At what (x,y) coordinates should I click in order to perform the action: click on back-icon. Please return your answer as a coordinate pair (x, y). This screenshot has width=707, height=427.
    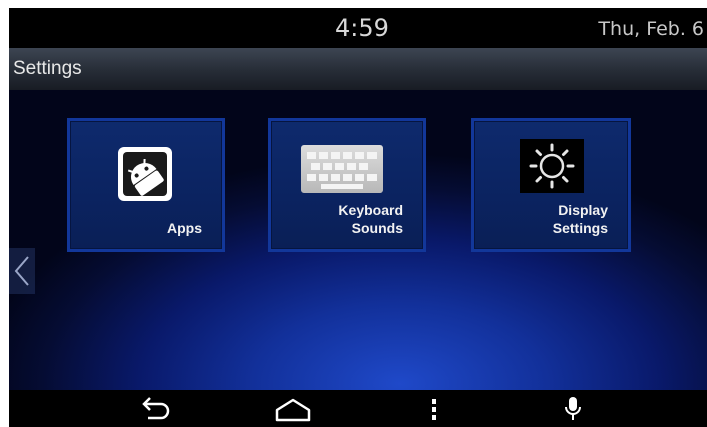
    Looking at the image, I should click on (156, 408).